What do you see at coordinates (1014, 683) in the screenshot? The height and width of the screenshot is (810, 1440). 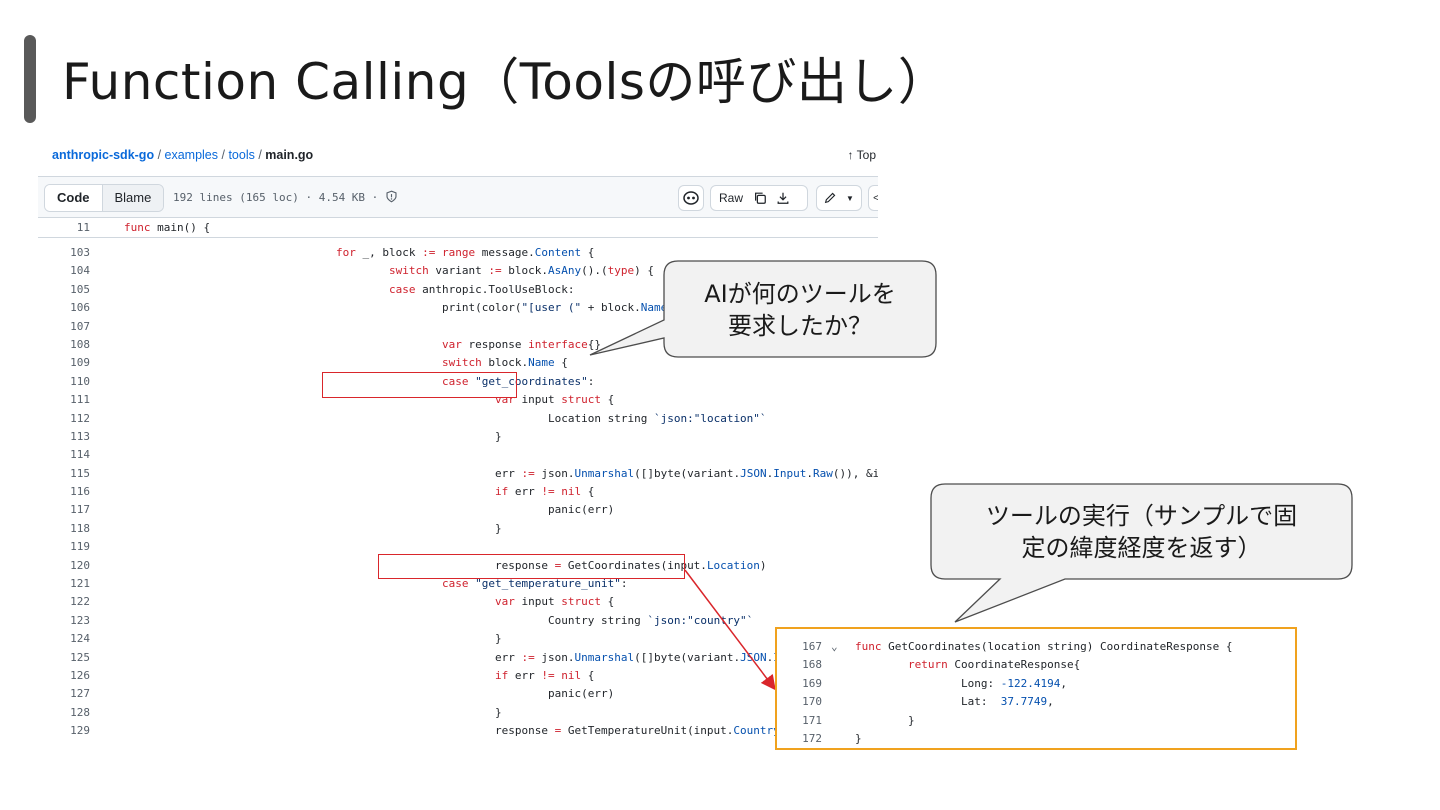 I see `code-text: Long: -122.4194,` at bounding box center [1014, 683].